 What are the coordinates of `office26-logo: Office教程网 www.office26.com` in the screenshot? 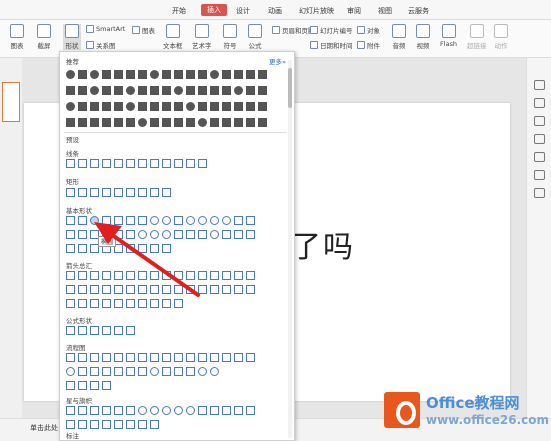 It's located at (465, 411).